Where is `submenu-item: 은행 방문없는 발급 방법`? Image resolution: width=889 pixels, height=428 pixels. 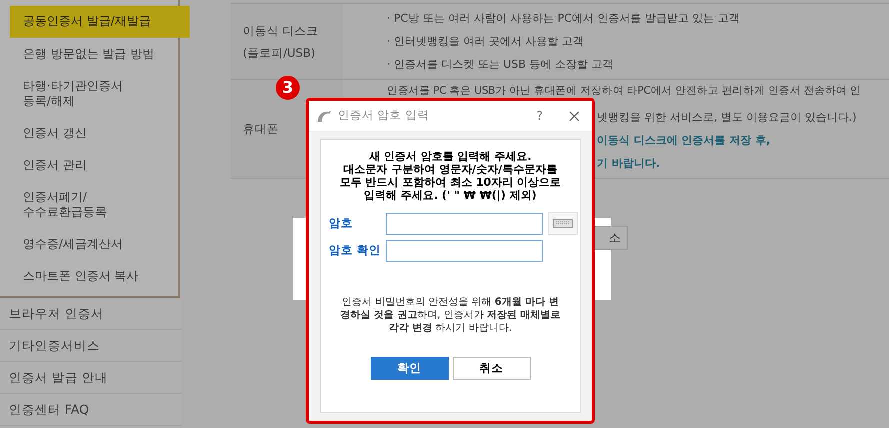
submenu-item: 은행 방문없는 발급 방법 is located at coordinates (100, 54).